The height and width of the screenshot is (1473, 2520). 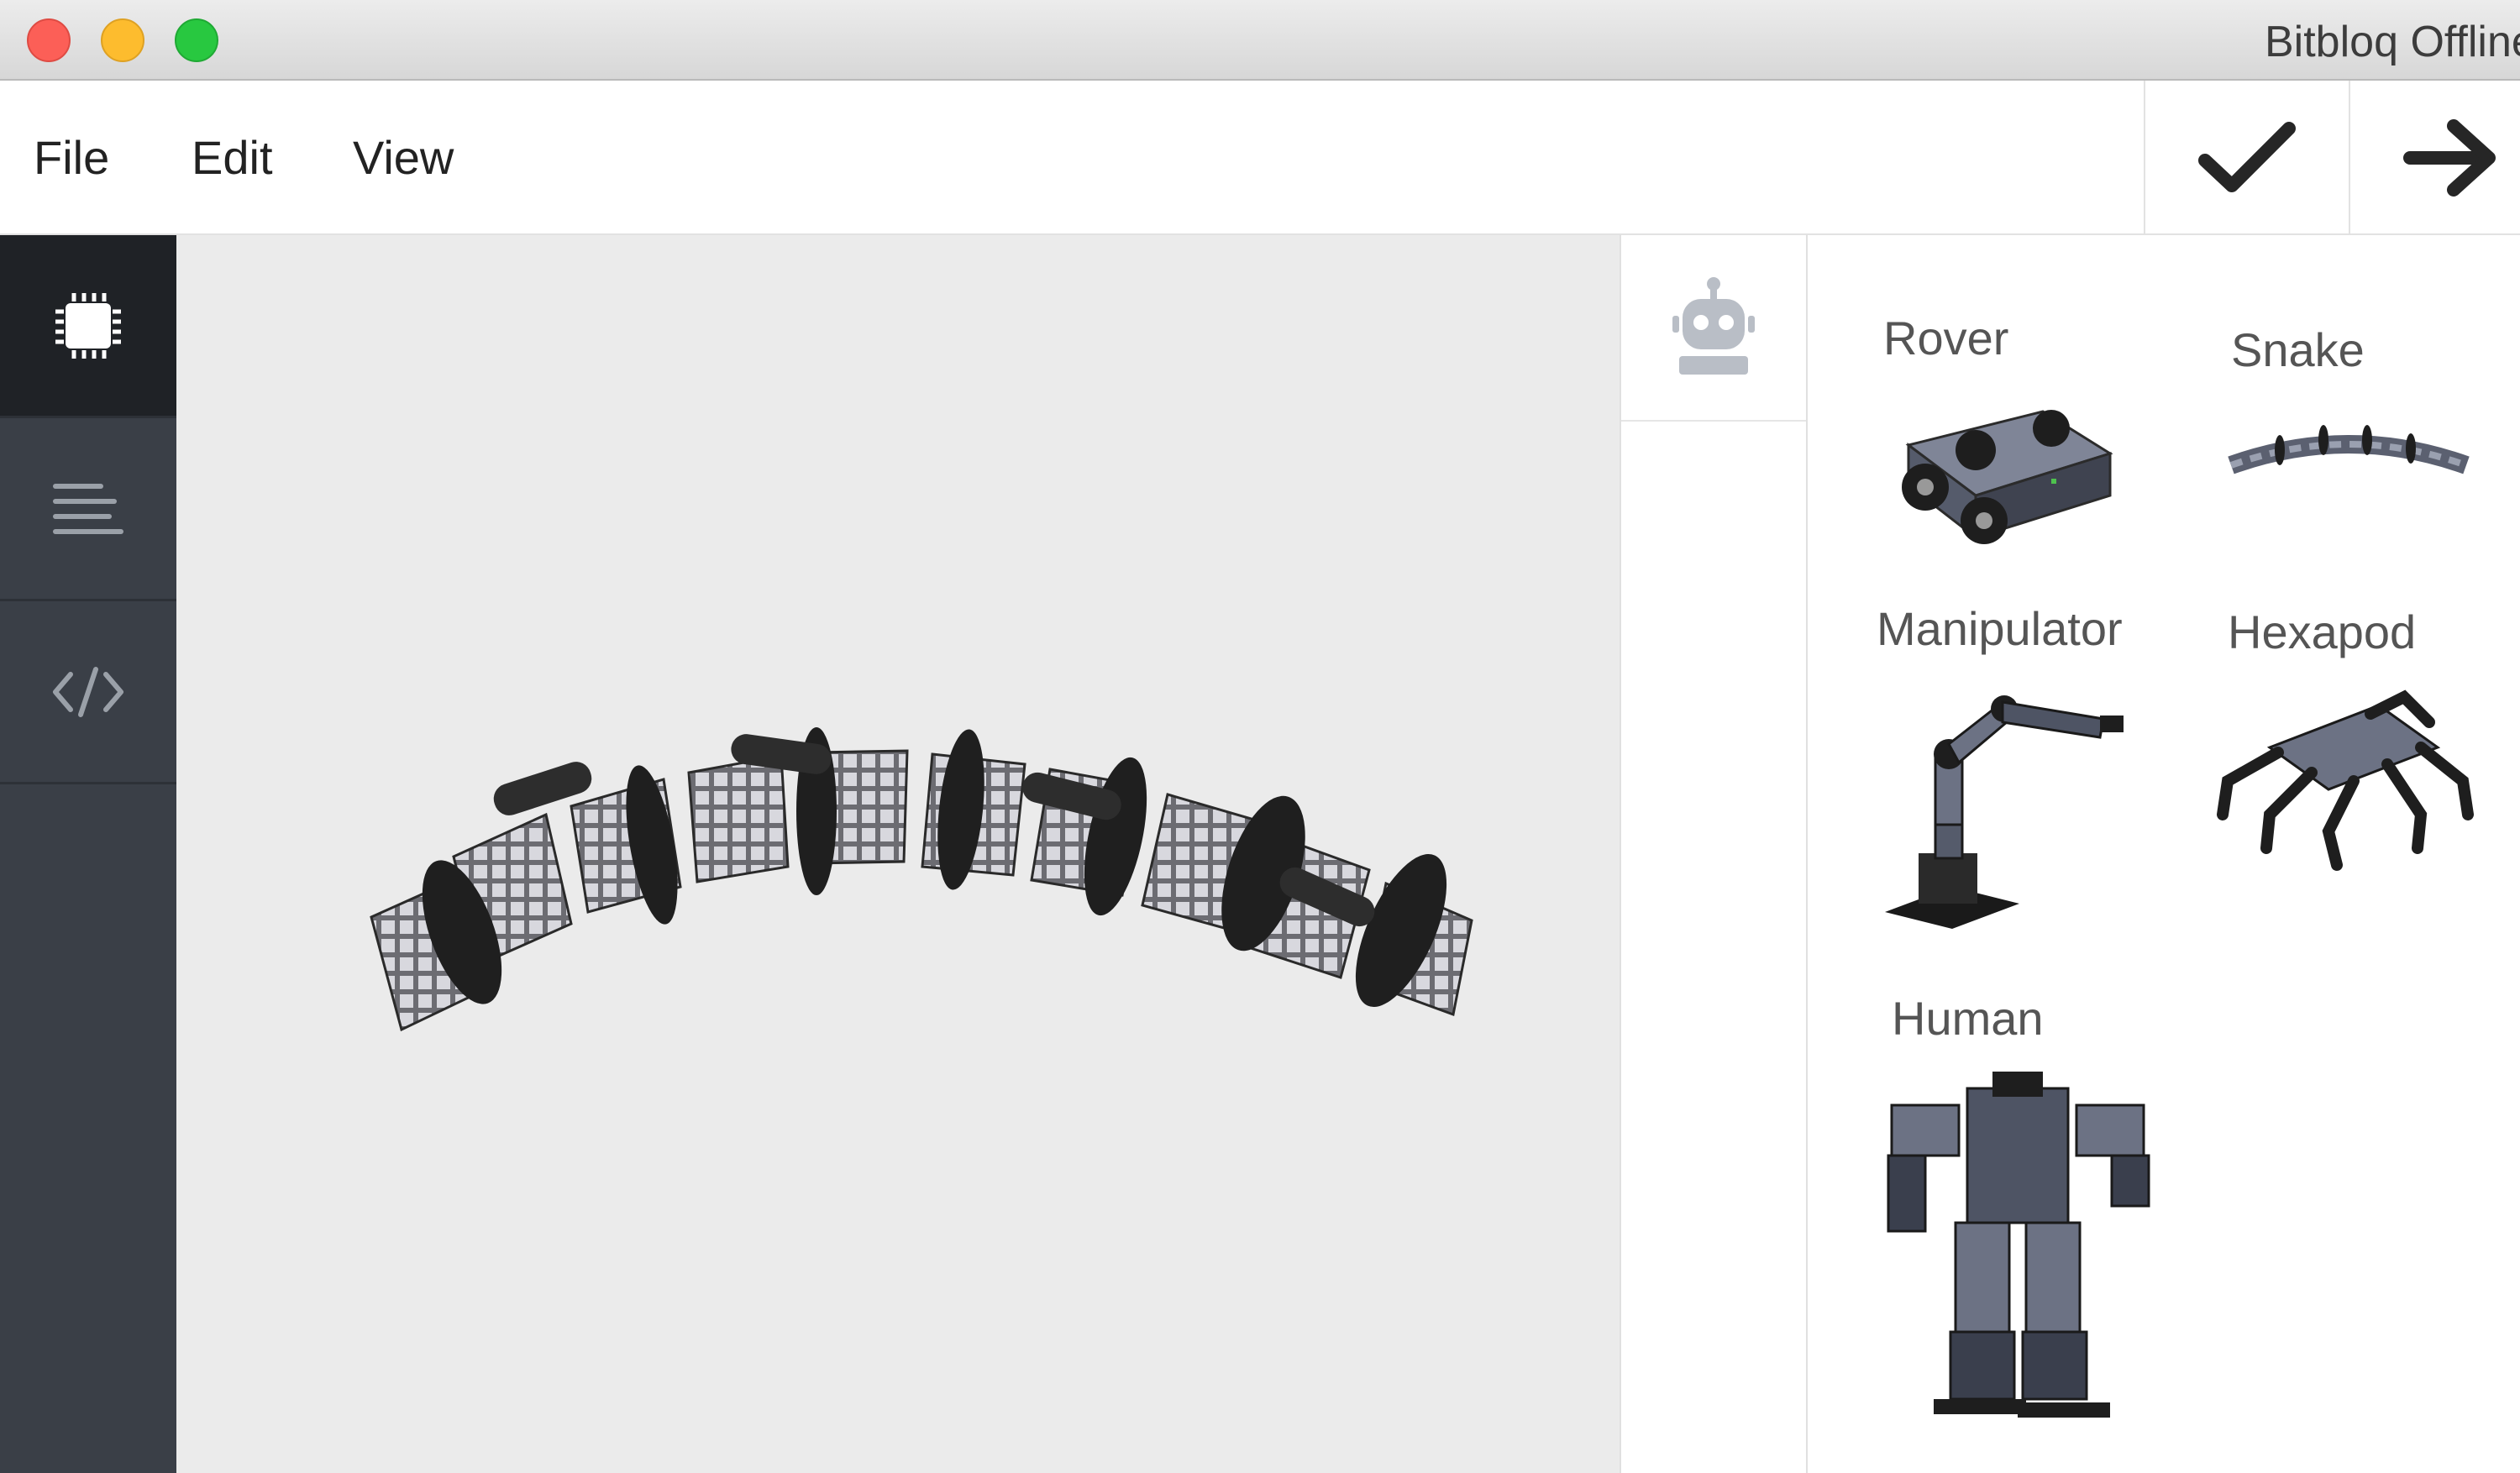 I want to click on window-title: Bitbloq Offline, so click(x=2392, y=42).